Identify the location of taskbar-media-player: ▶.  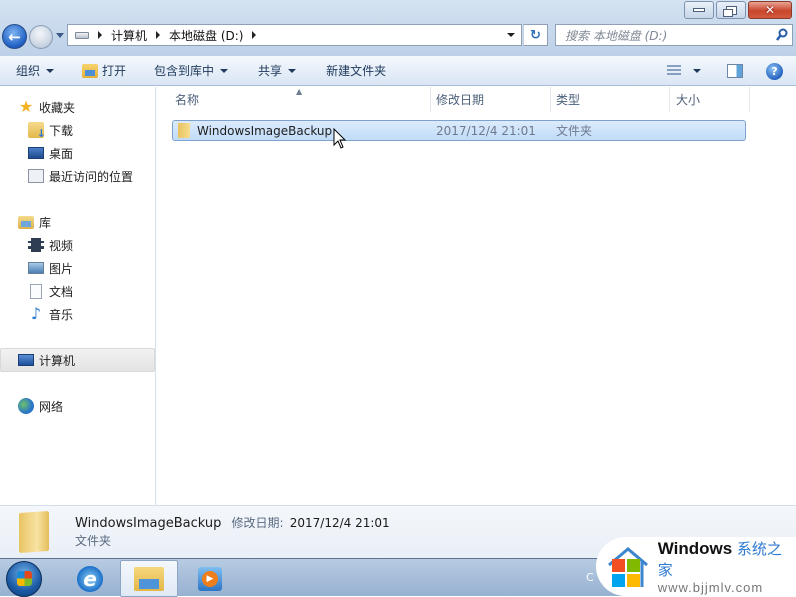
(210, 578).